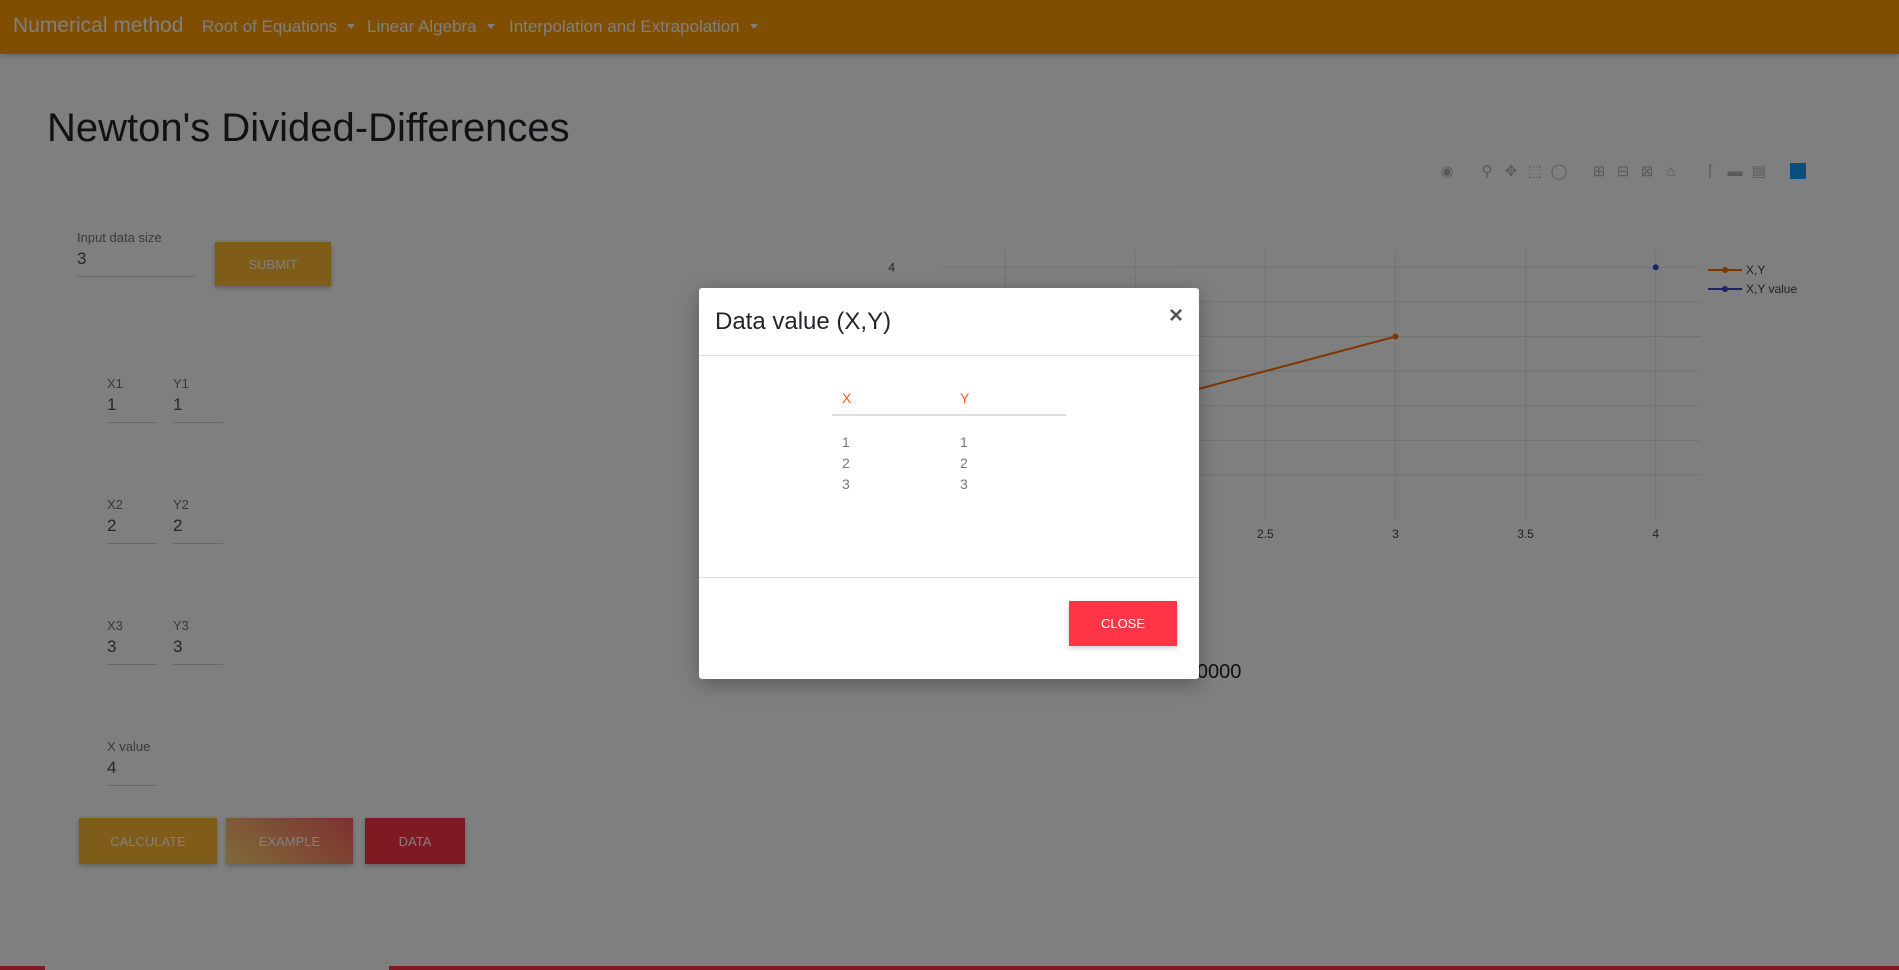  I want to click on modal-title: Data value (X,Y), so click(803, 321).